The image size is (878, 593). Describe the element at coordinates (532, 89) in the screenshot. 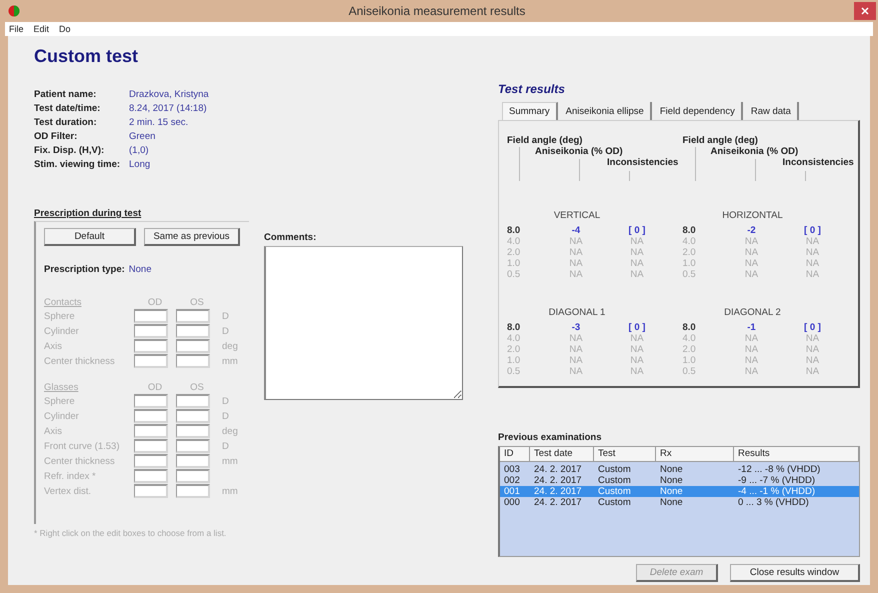

I see `section-title: Test results` at that location.